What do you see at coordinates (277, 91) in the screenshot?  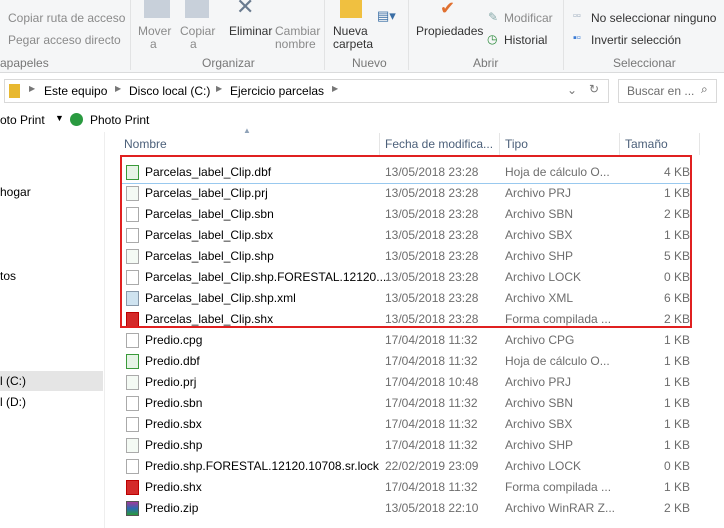 I see `breadcrumb-folder: Ejercicio parcelas` at bounding box center [277, 91].